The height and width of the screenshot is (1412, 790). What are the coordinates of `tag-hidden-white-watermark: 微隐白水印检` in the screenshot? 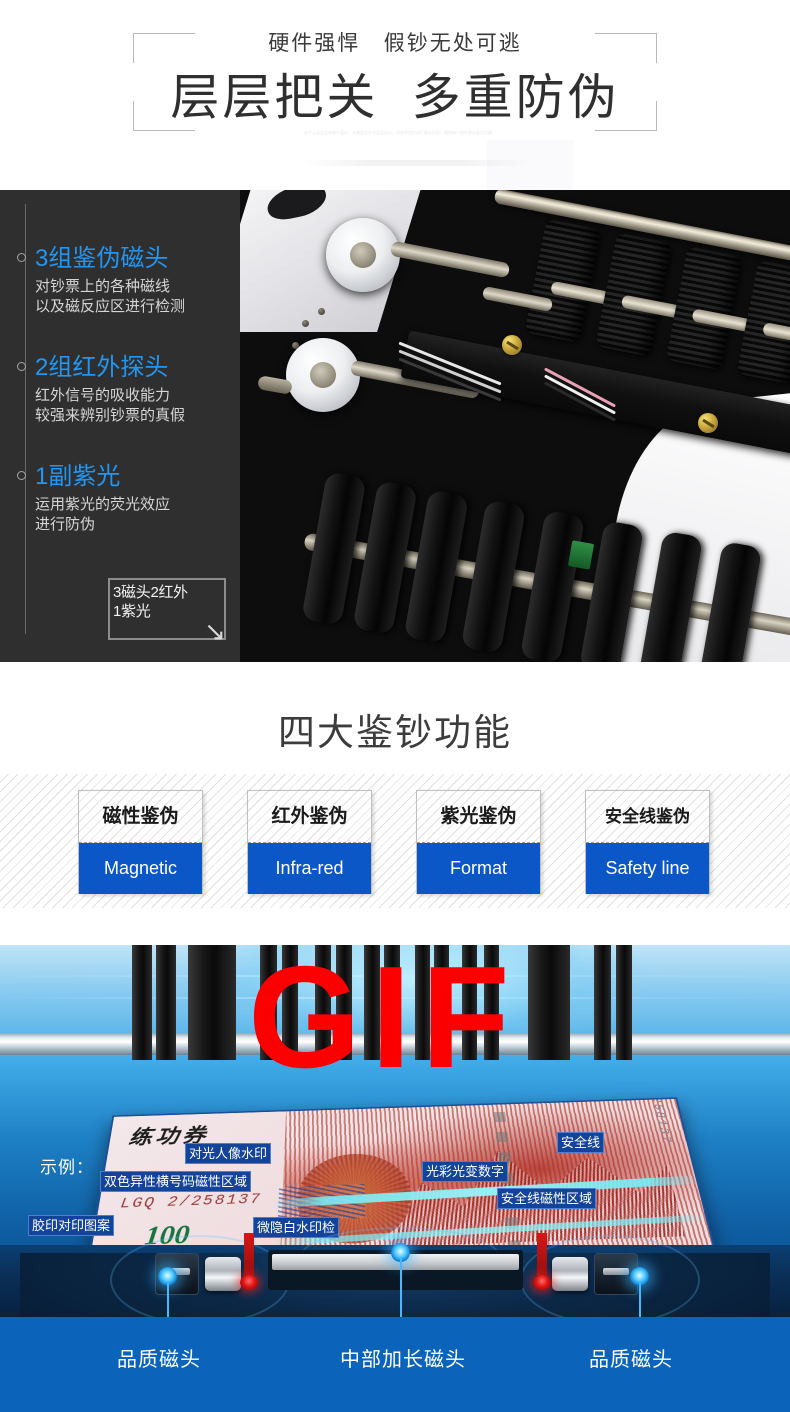 It's located at (296, 1227).